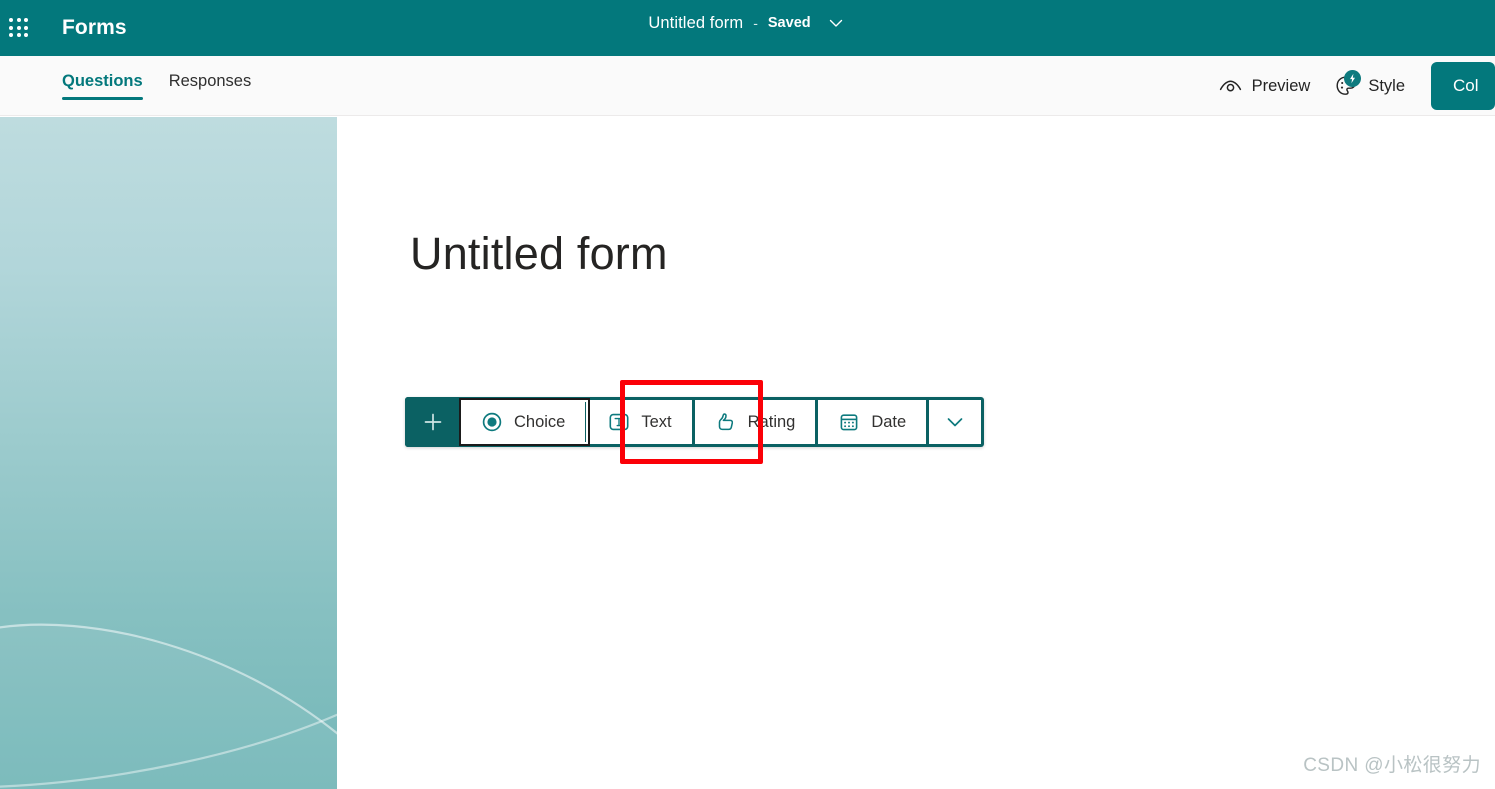 The height and width of the screenshot is (789, 1495). What do you see at coordinates (94, 28) in the screenshot?
I see `app-brand-forms: Forms` at bounding box center [94, 28].